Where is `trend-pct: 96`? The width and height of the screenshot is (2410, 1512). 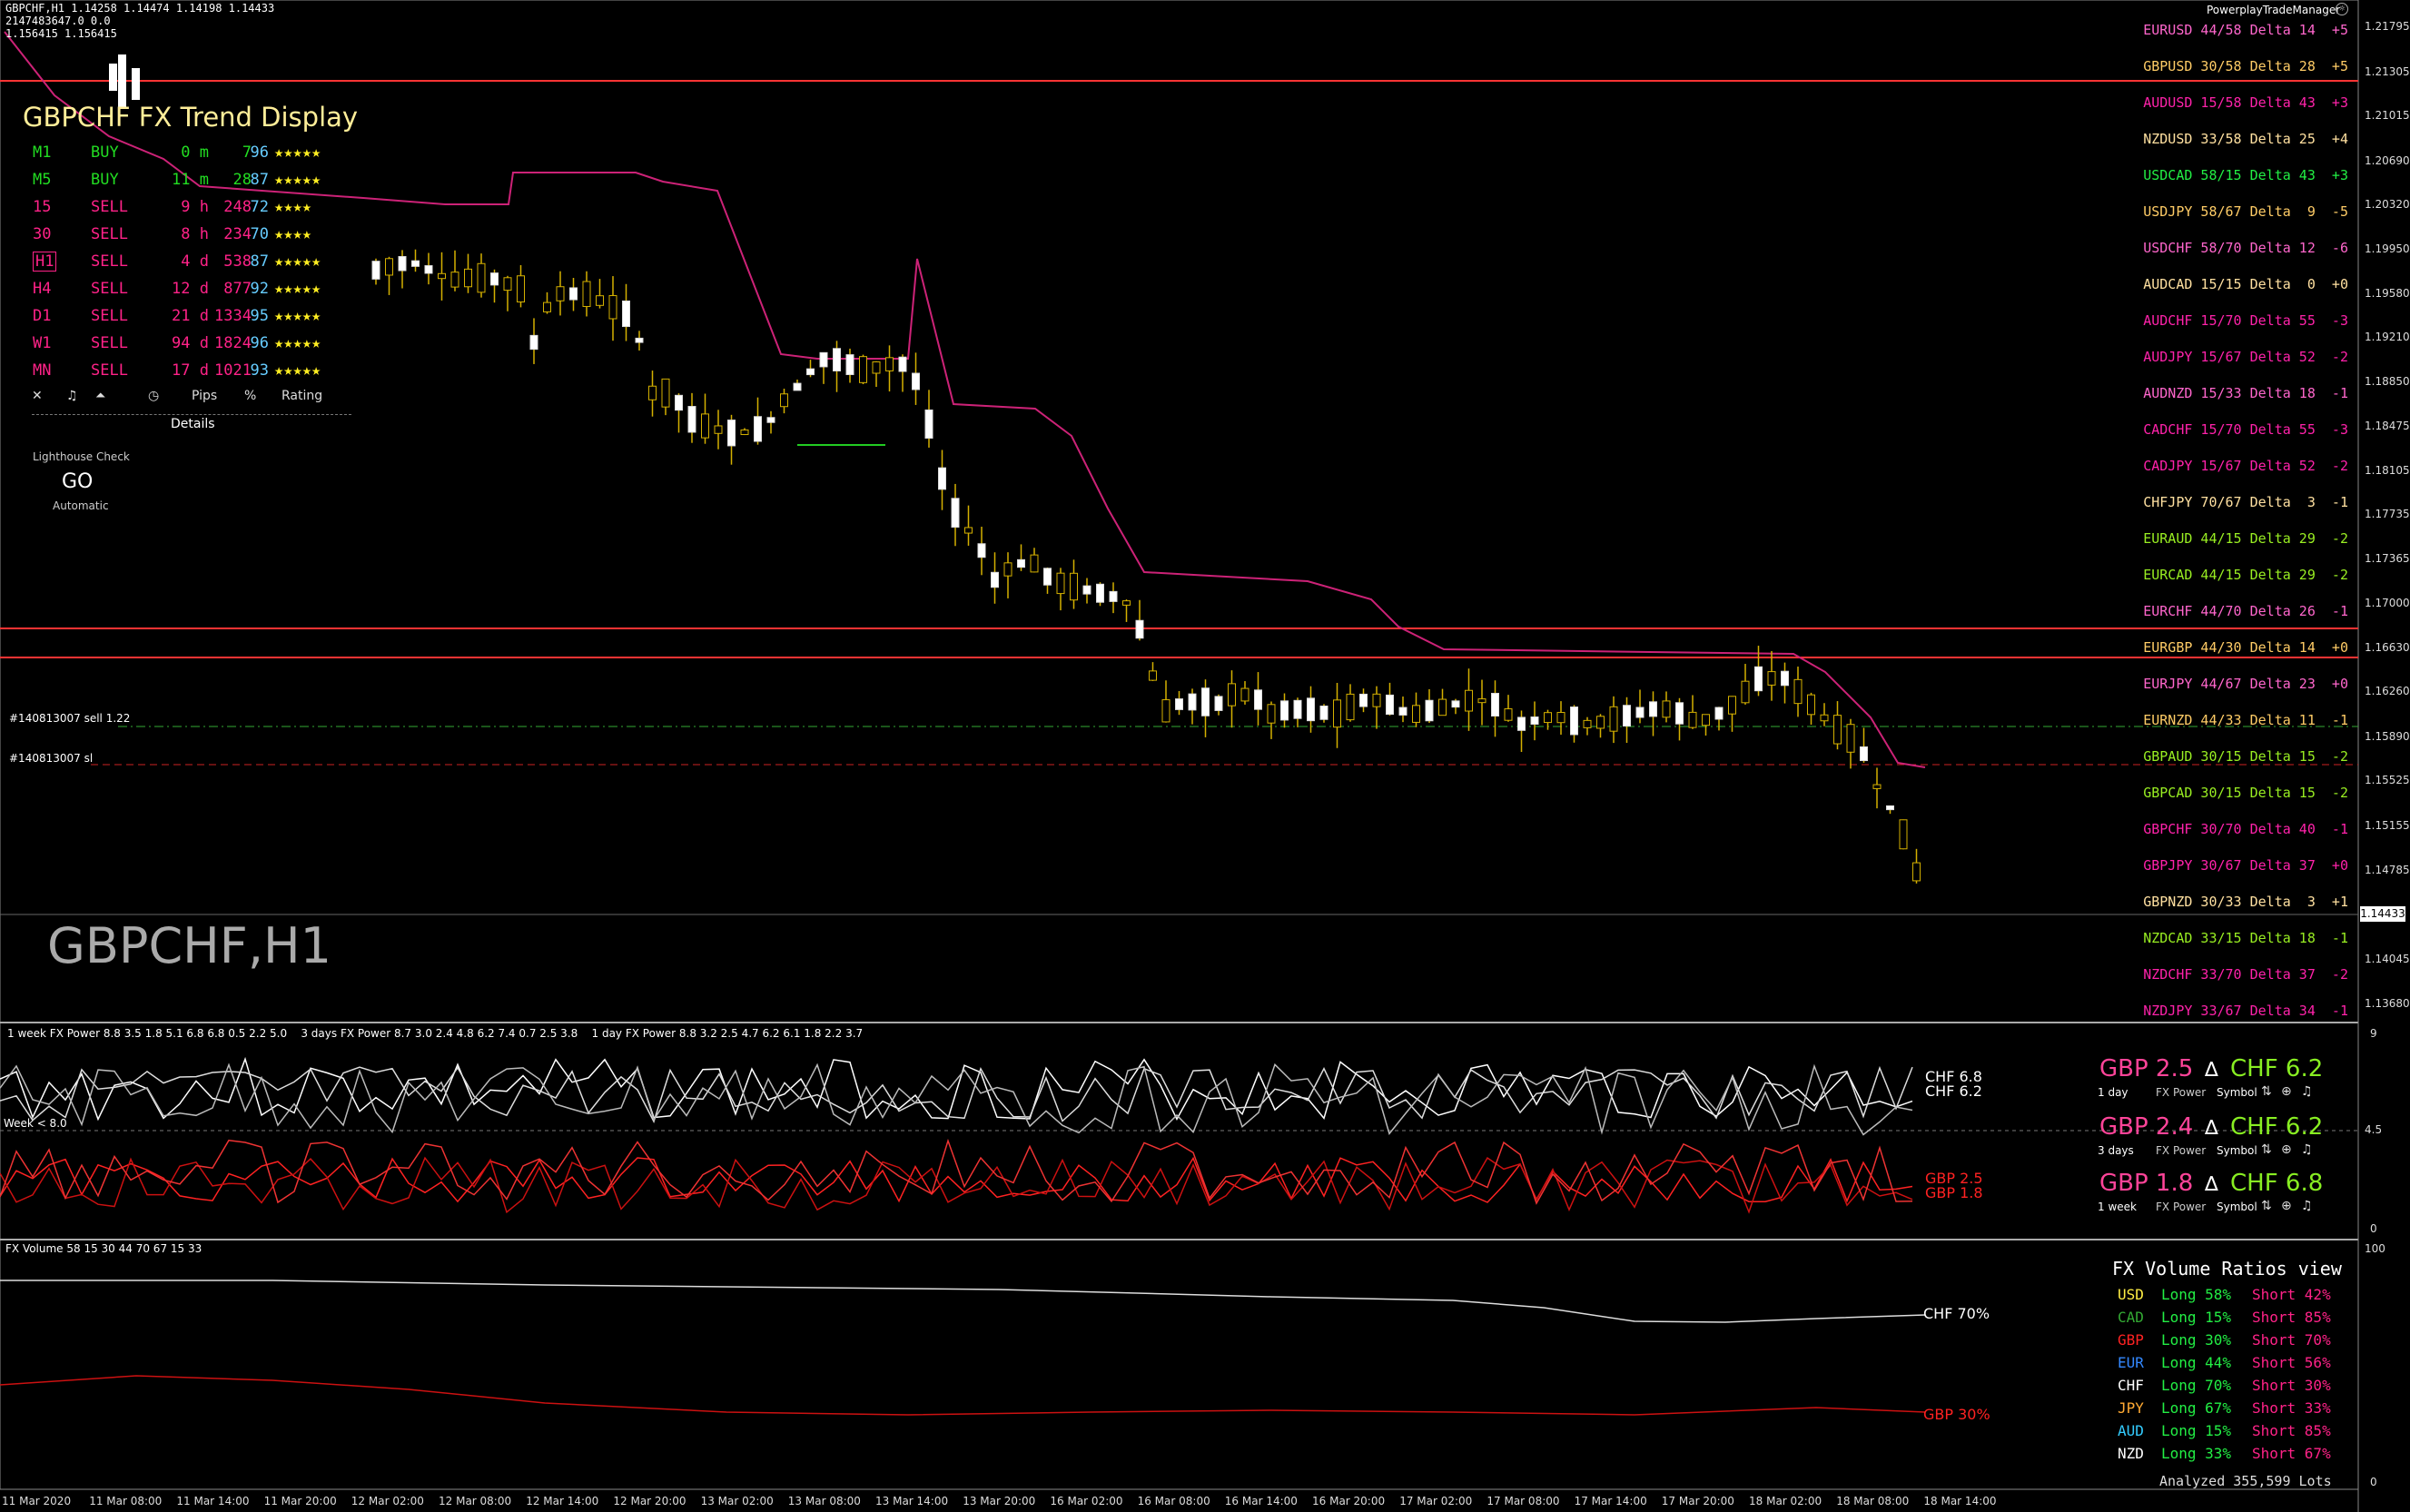 trend-pct: 96 is located at coordinates (260, 152).